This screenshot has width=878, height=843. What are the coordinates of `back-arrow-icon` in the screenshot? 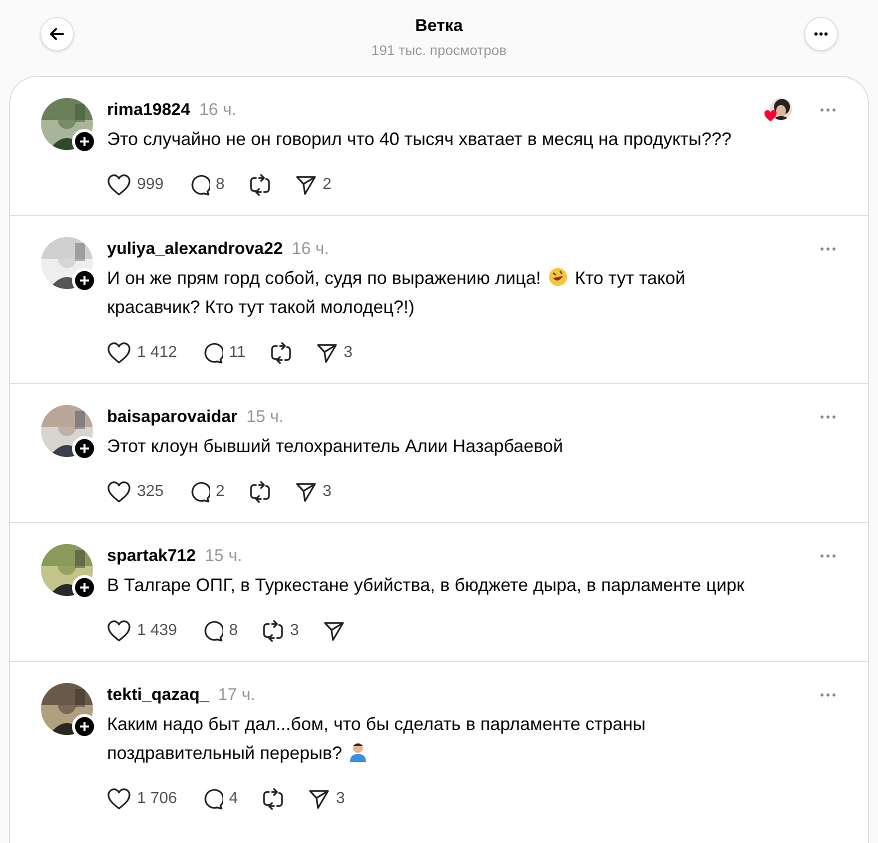 It's located at (57, 34).